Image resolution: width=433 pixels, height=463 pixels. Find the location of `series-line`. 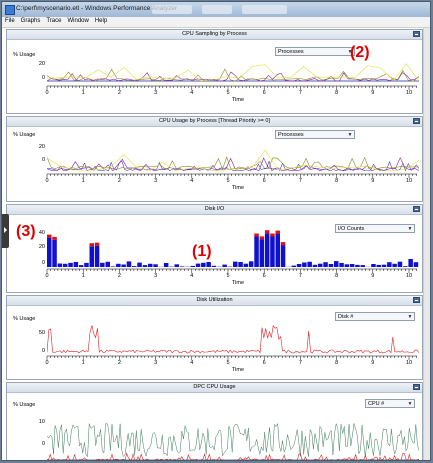

series-line is located at coordinates (233, 440).